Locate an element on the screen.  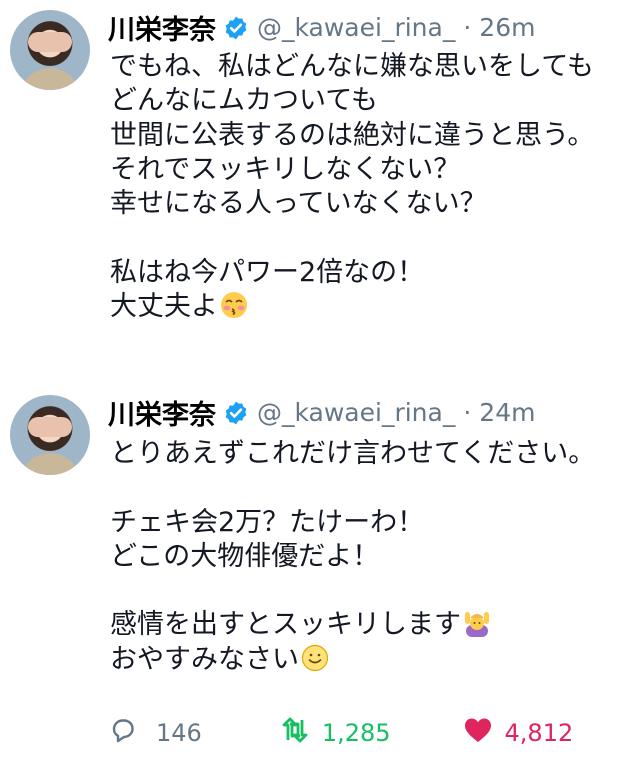
person-raising-hands-icon is located at coordinates (477, 623).